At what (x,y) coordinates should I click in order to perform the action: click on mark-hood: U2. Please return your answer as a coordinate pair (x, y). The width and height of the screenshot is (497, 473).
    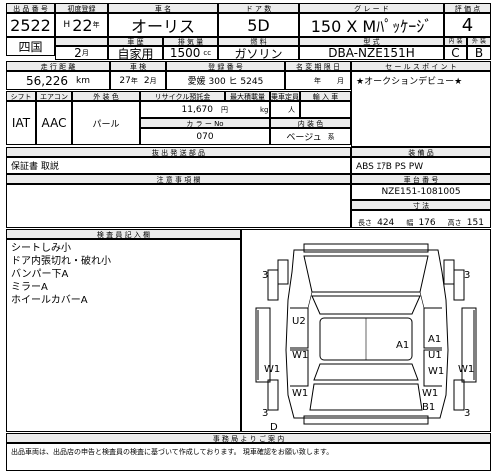
    Looking at the image, I should click on (299, 321).